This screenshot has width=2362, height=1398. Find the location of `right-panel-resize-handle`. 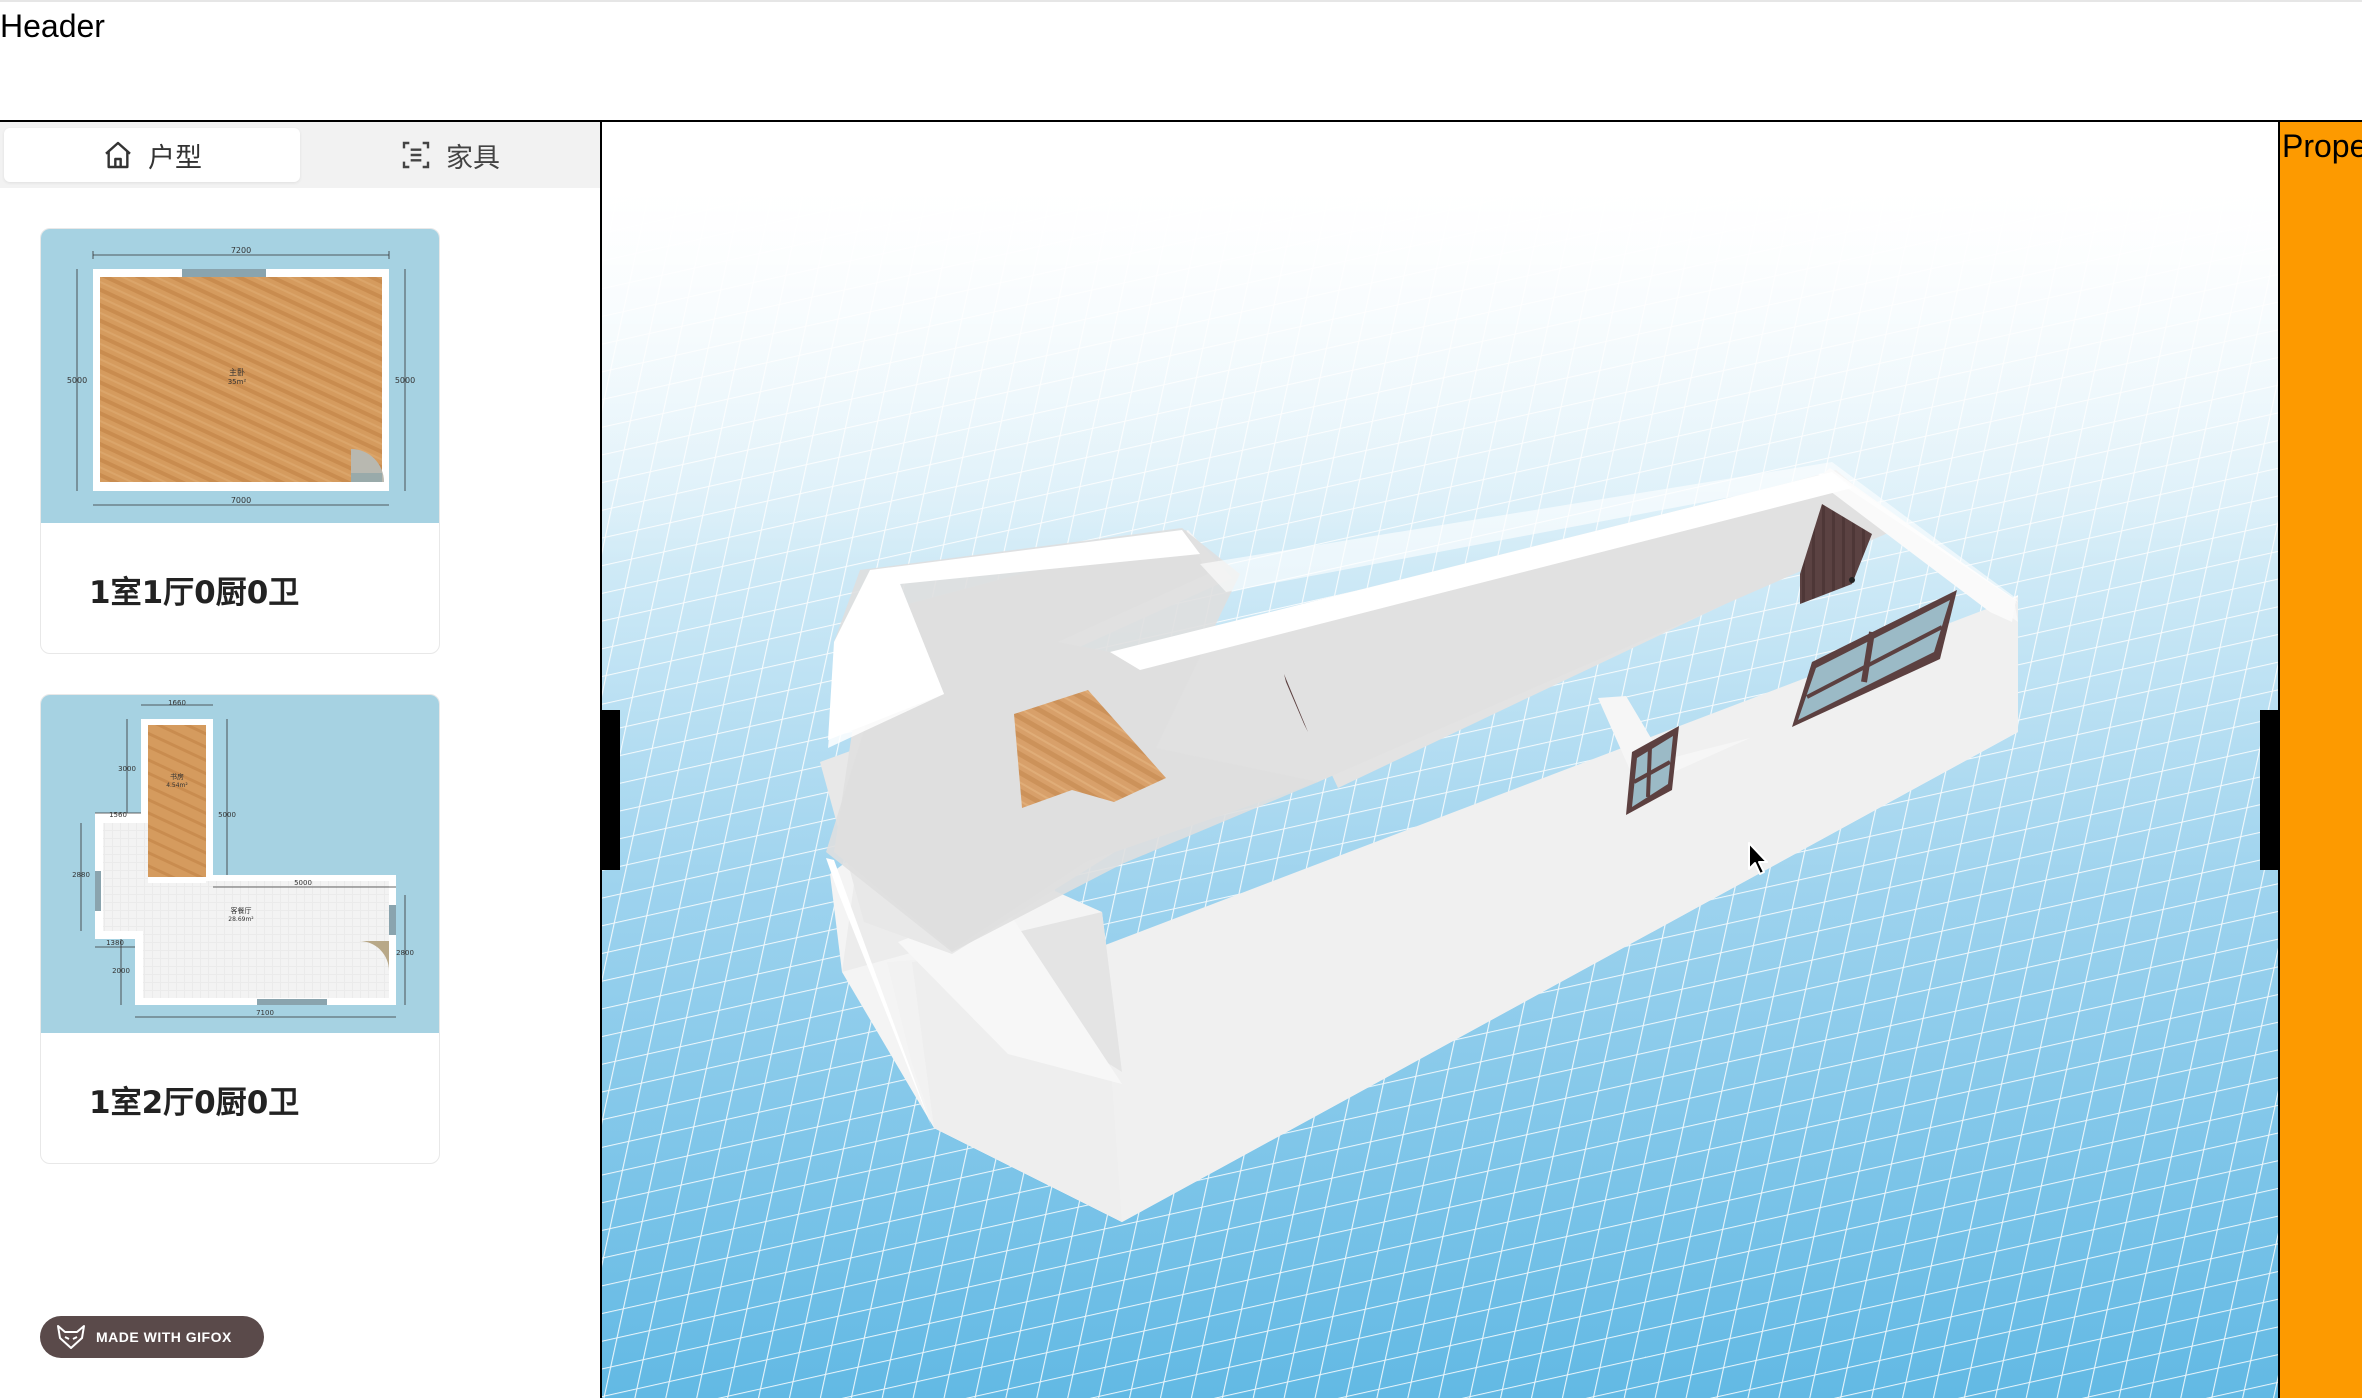

right-panel-resize-handle is located at coordinates (2269, 790).